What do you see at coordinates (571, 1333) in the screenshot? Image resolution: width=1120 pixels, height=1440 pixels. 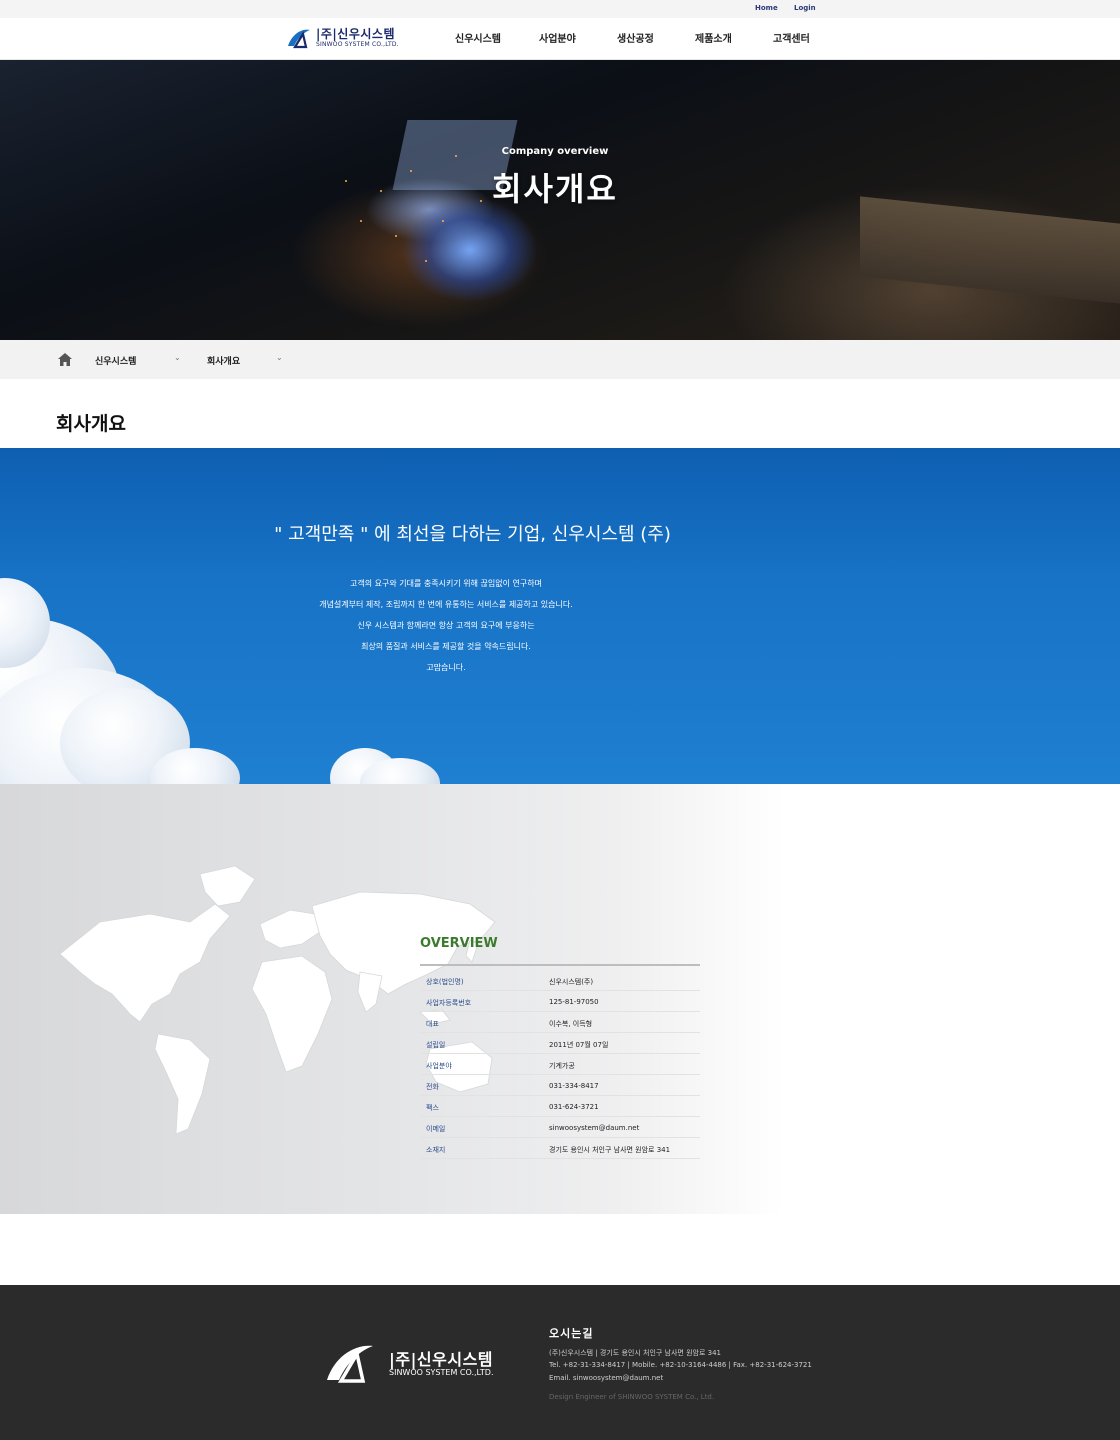 I see `footer-heading: 오시는길` at bounding box center [571, 1333].